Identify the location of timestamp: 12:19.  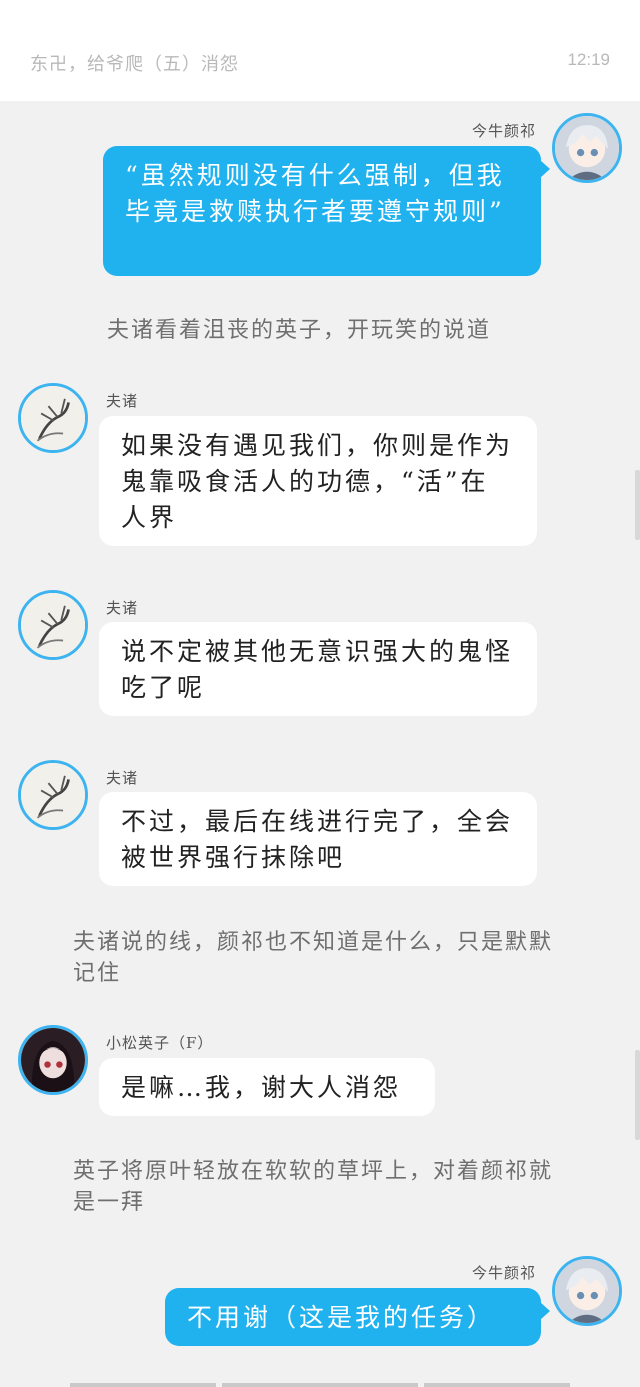
(588, 59).